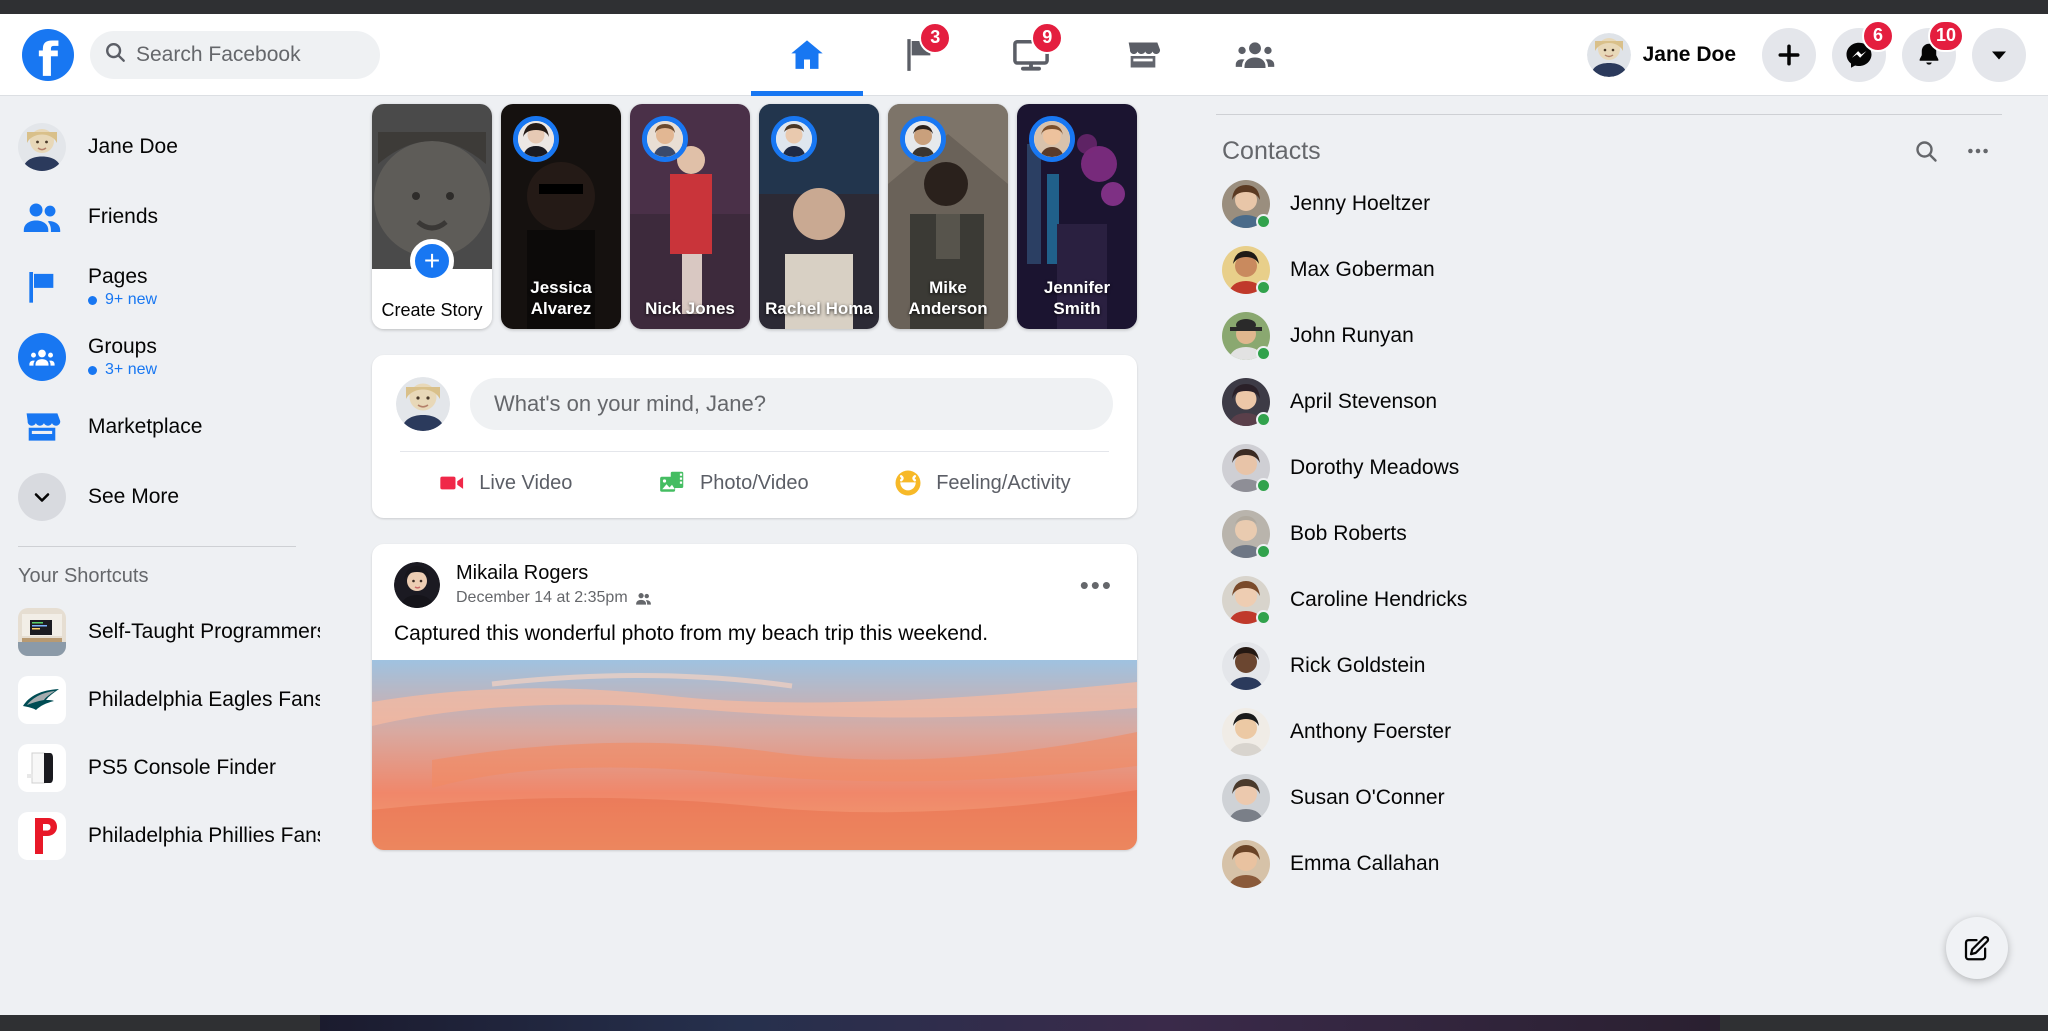 This screenshot has width=2048, height=1031. I want to click on shortcut-ps5-console-finder: PS5 Console Finder, so click(160, 768).